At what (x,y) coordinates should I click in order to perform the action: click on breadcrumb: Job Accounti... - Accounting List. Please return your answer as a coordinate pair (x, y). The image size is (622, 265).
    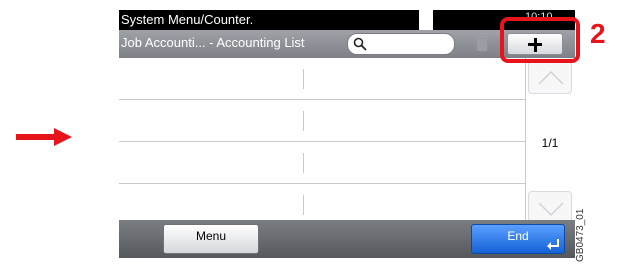
    Looking at the image, I should click on (213, 42).